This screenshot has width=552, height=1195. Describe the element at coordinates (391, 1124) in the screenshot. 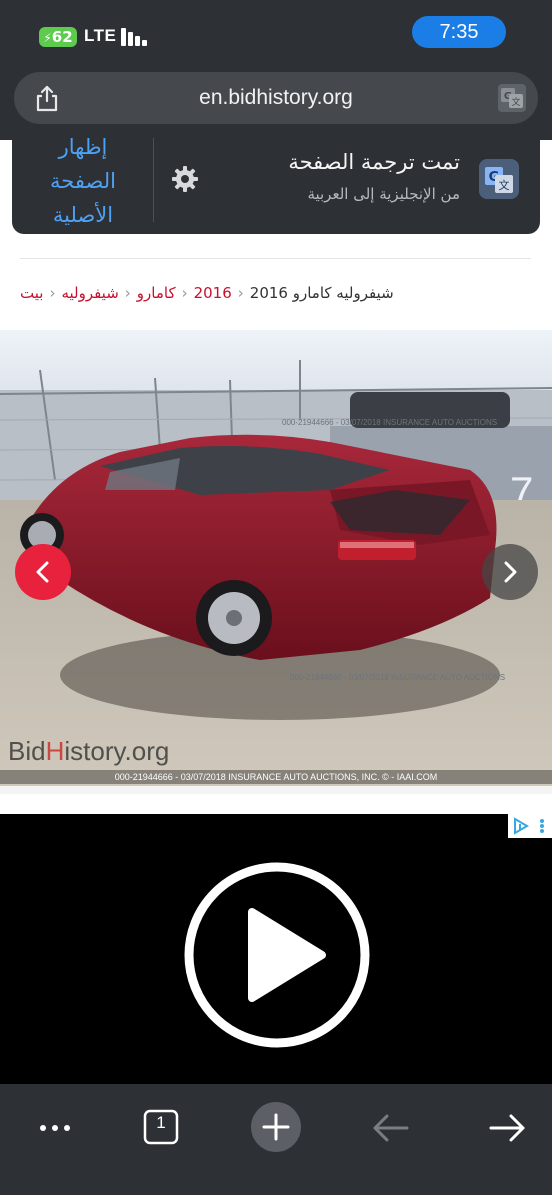

I see `back-arrow-icon` at that location.